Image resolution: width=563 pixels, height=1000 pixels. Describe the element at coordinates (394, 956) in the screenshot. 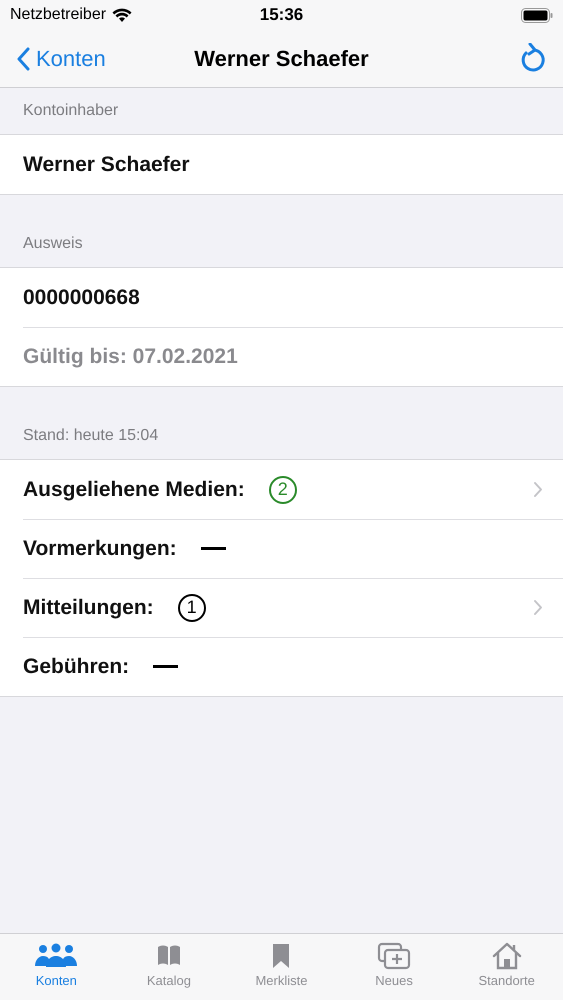

I see `add-window-icon` at that location.